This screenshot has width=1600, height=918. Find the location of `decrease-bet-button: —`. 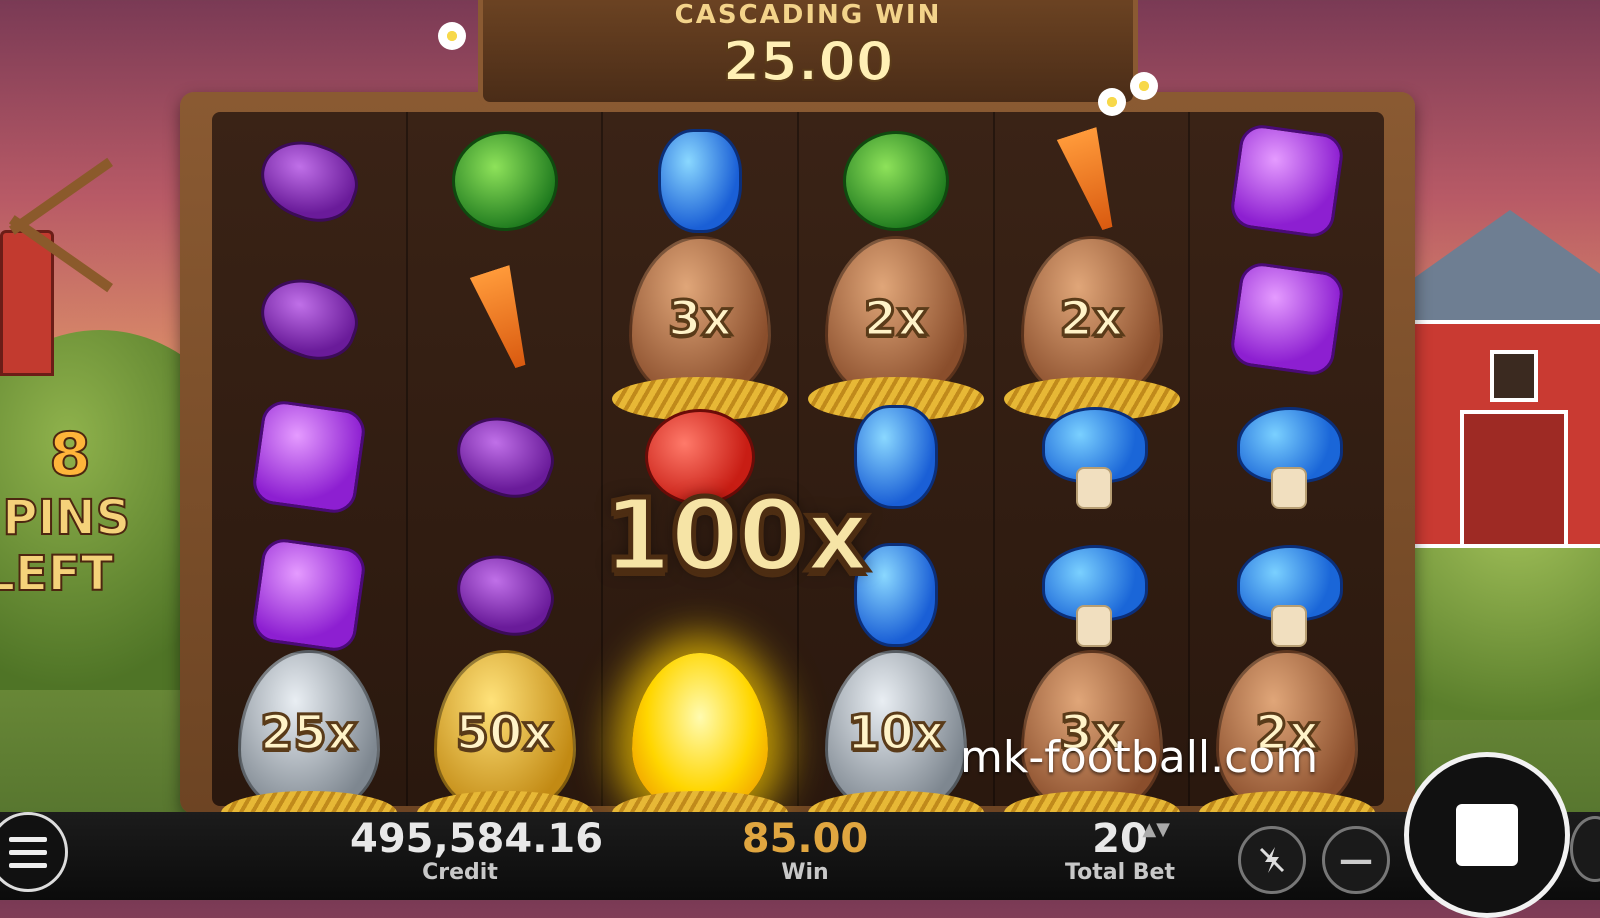

decrease-bet-button: — is located at coordinates (1356, 860).